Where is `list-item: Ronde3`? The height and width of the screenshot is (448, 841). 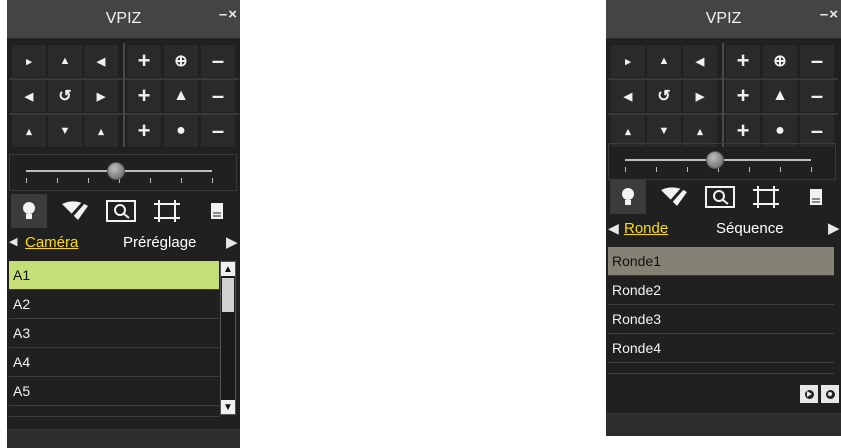
list-item: Ronde3 is located at coordinates (721, 319).